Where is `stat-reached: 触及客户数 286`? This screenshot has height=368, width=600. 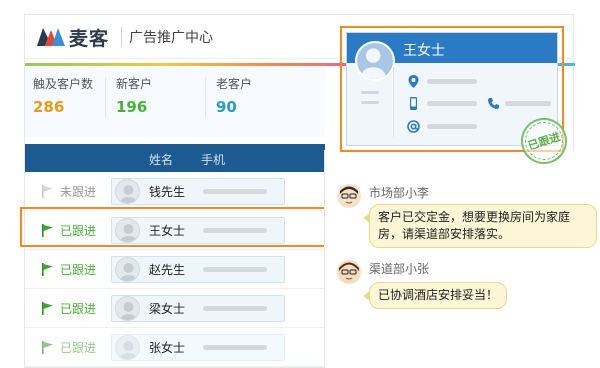
stat-reached: 触及客户数 286 is located at coordinates (63, 98).